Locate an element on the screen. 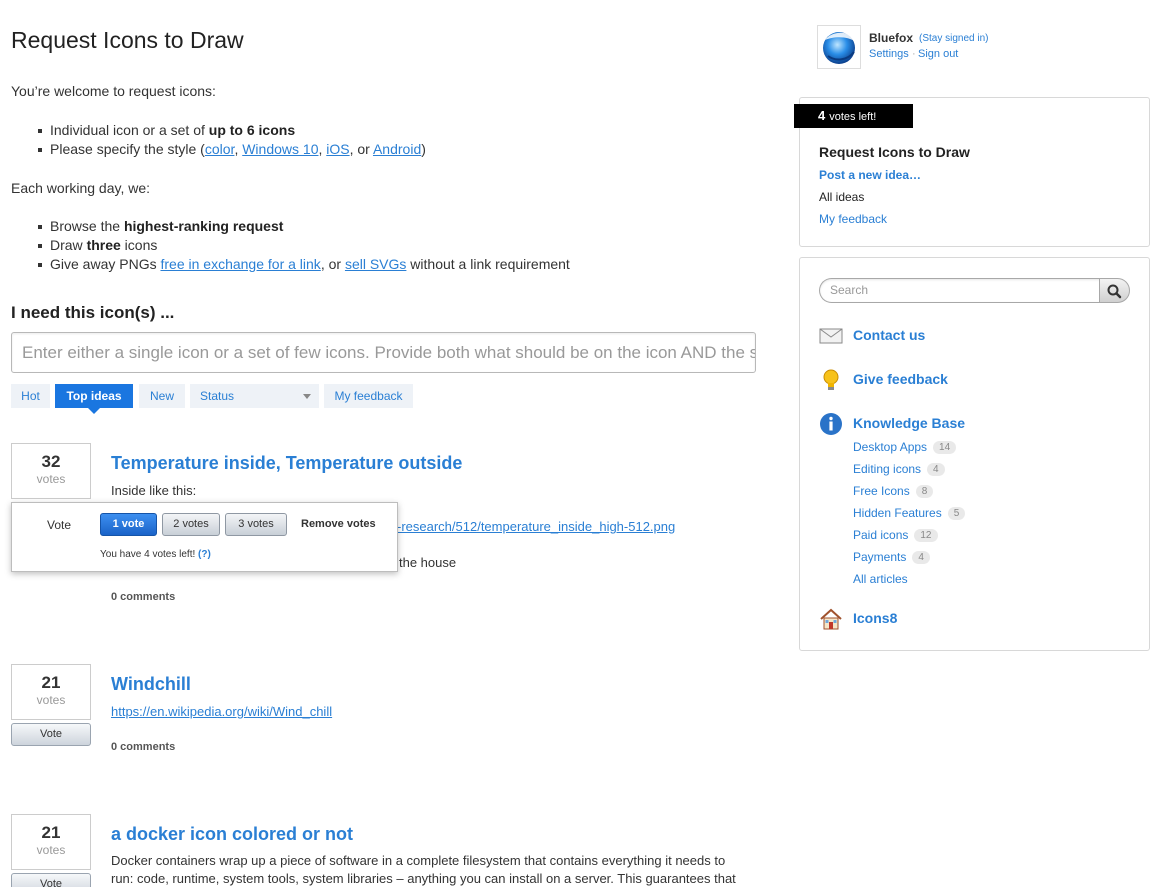 The height and width of the screenshot is (887, 1156). style-windows10-link: Windows 10 is located at coordinates (280, 149).